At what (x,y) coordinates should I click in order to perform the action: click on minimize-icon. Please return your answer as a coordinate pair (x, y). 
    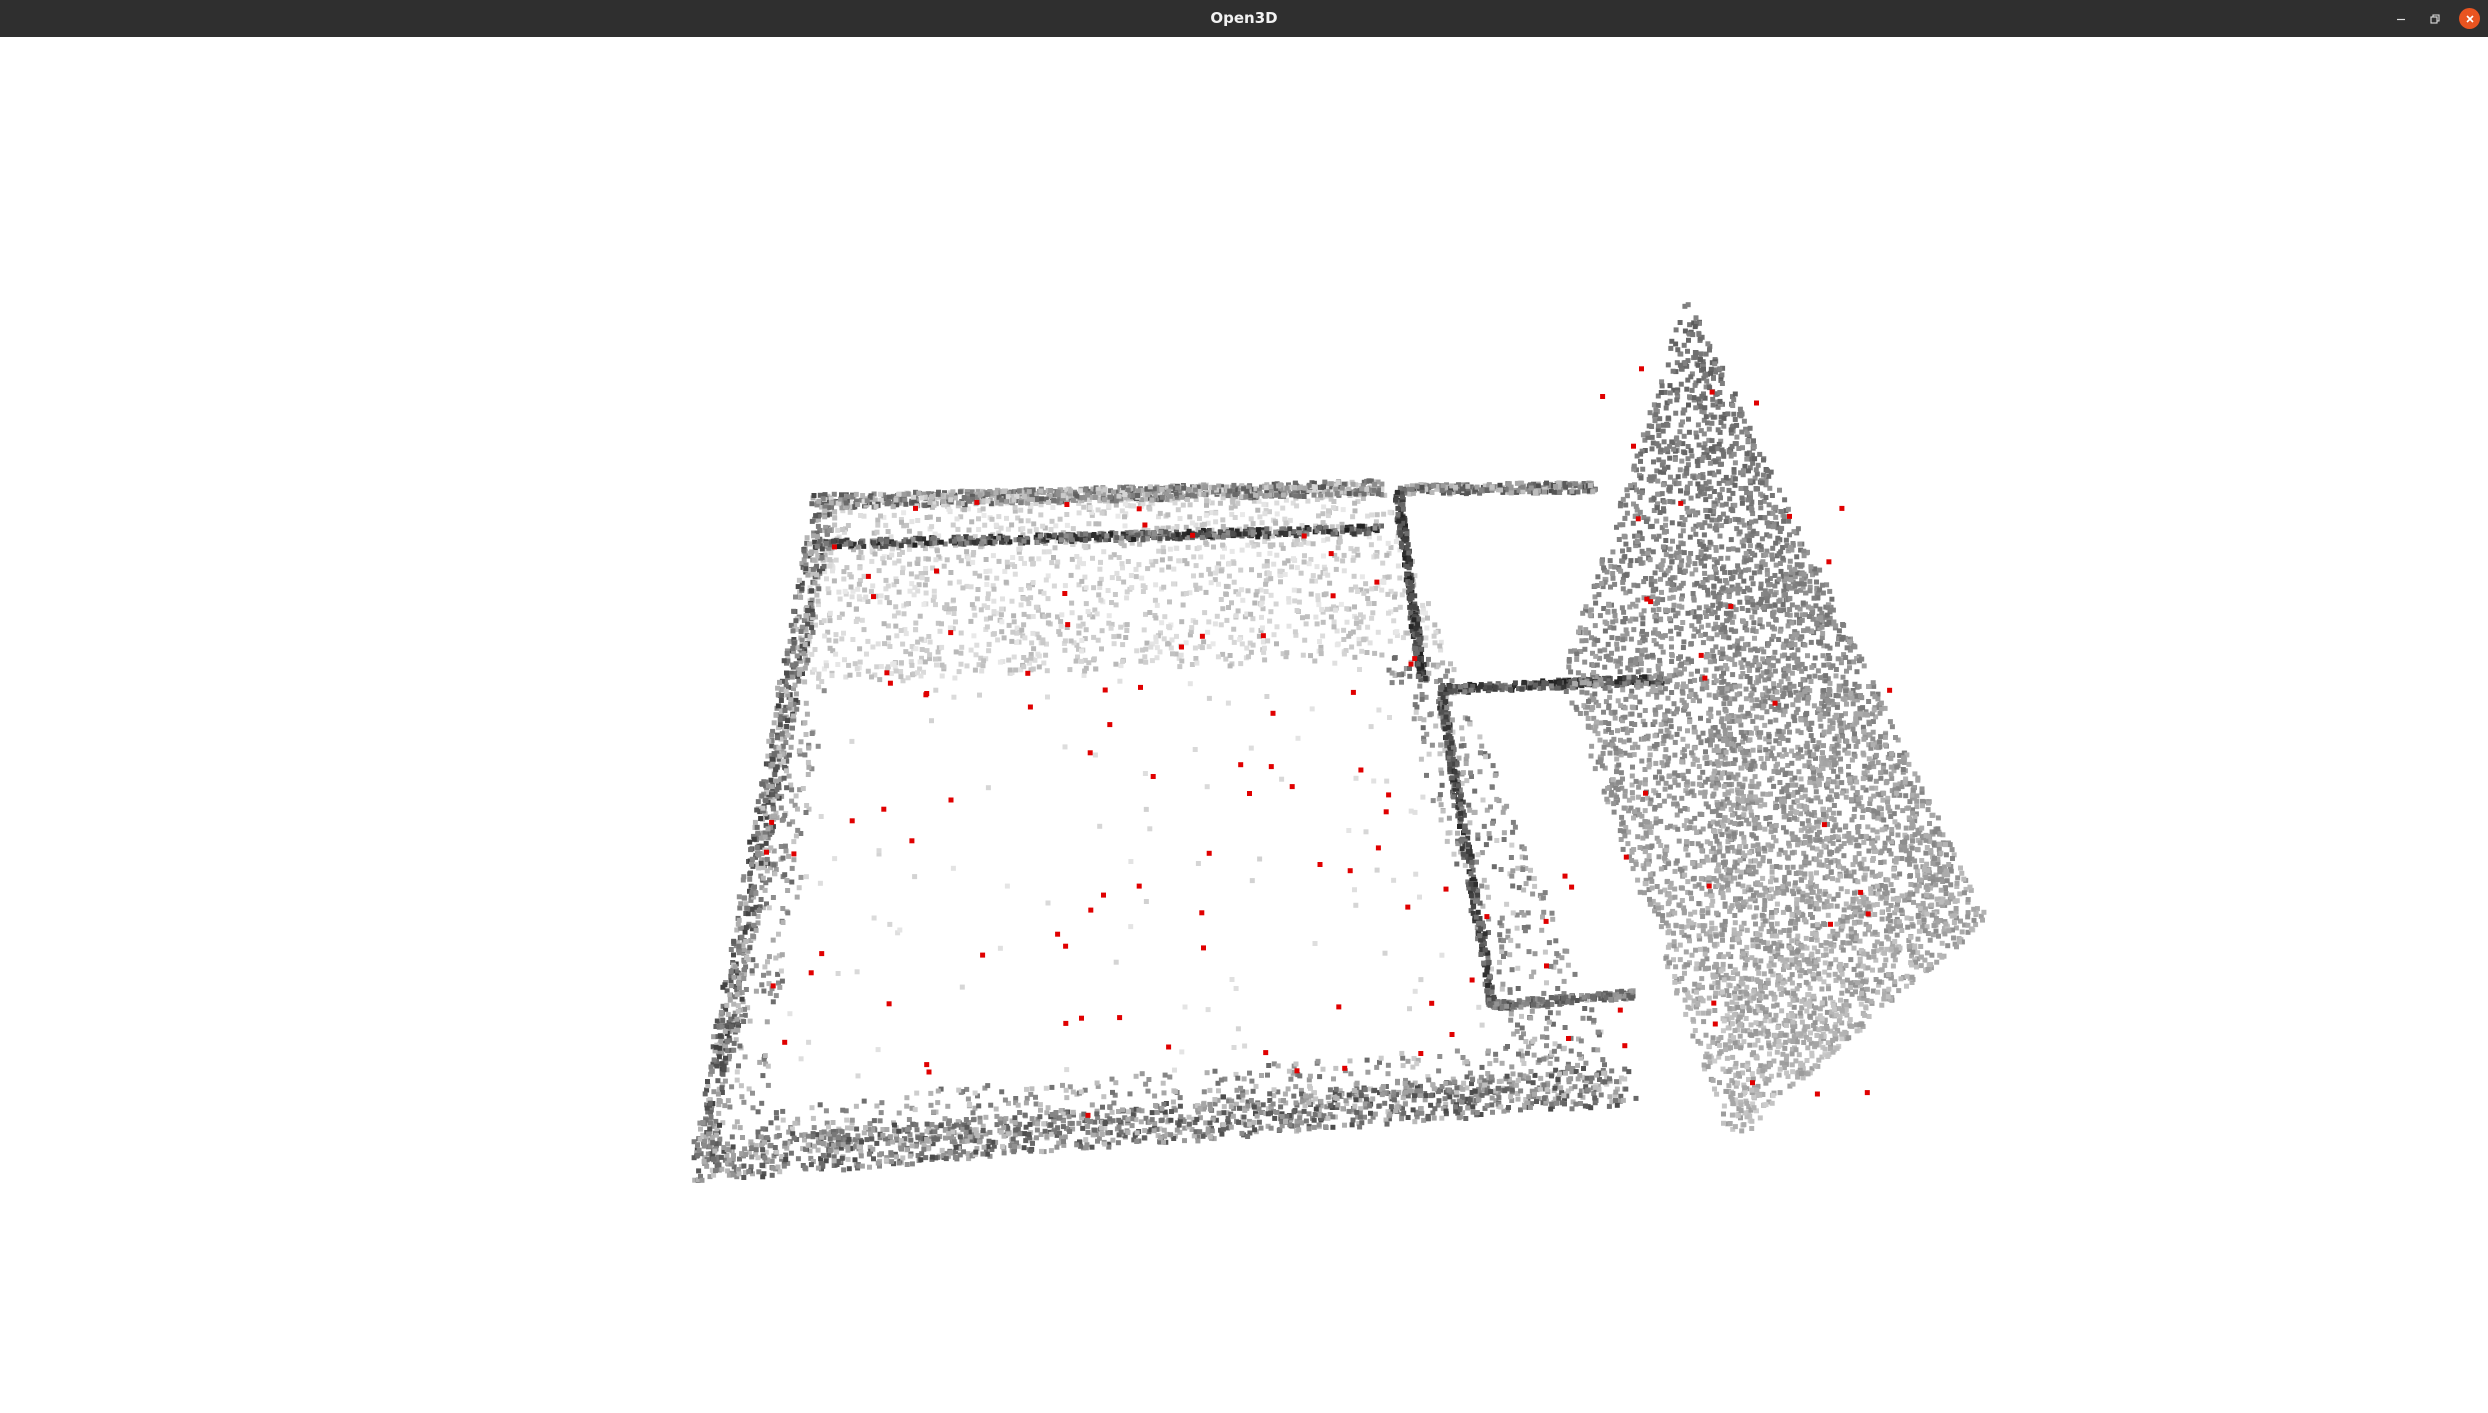
    Looking at the image, I should click on (2400, 19).